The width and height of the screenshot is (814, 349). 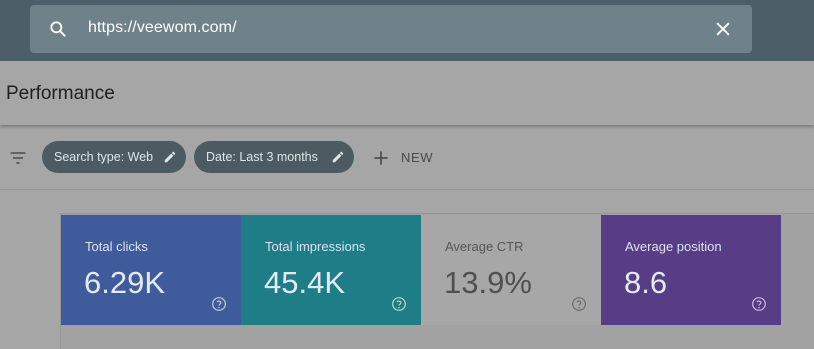 I want to click on date-filter-chip: Date: Last 3 months, so click(x=274, y=157).